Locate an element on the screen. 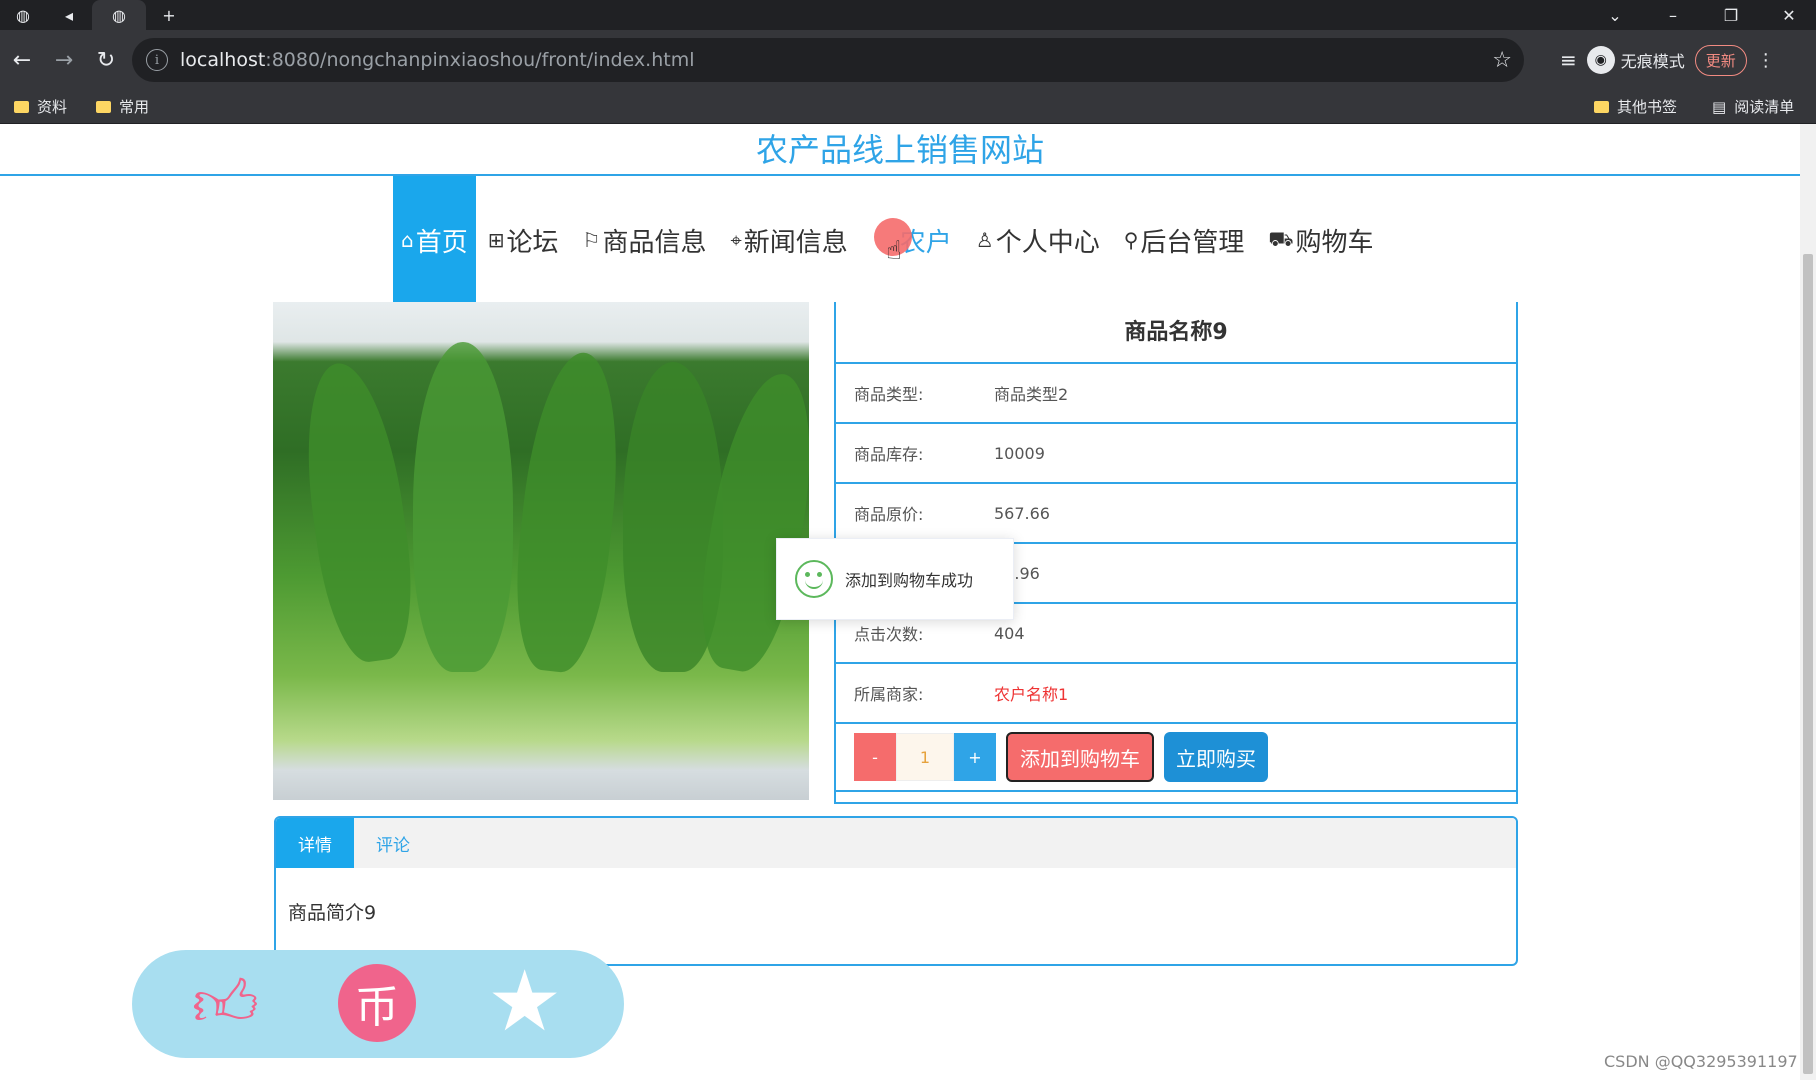 Image resolution: width=1816 pixels, height=1080 pixels. menu-news: ⌖ 新闻信息 is located at coordinates (788, 240).